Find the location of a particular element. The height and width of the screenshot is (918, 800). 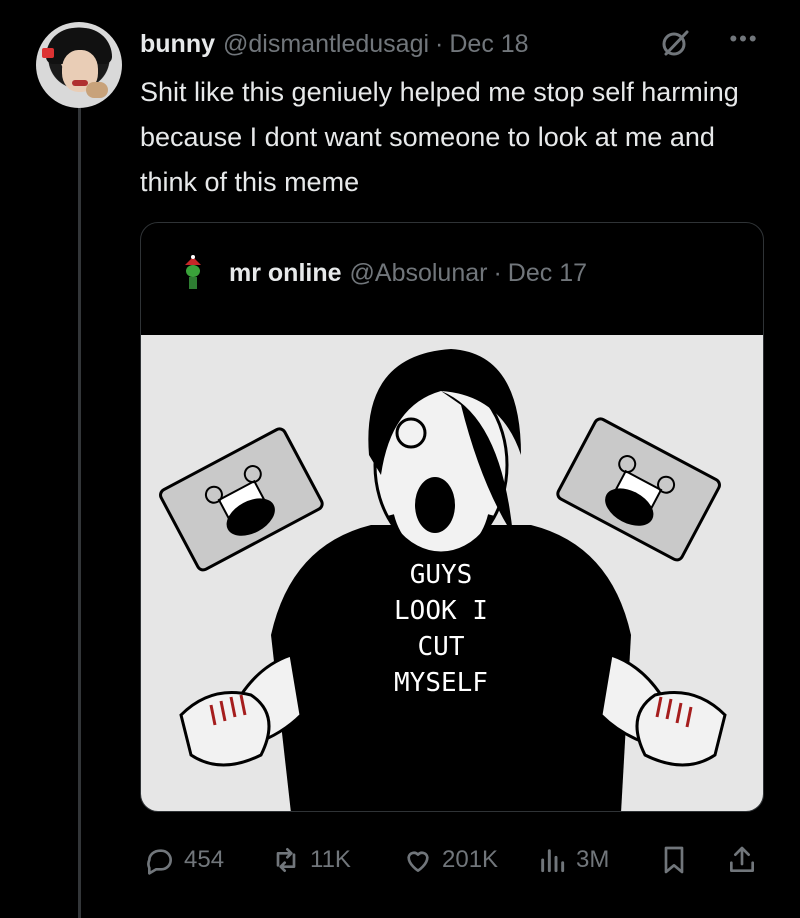

like-count: 201K is located at coordinates (470, 859).